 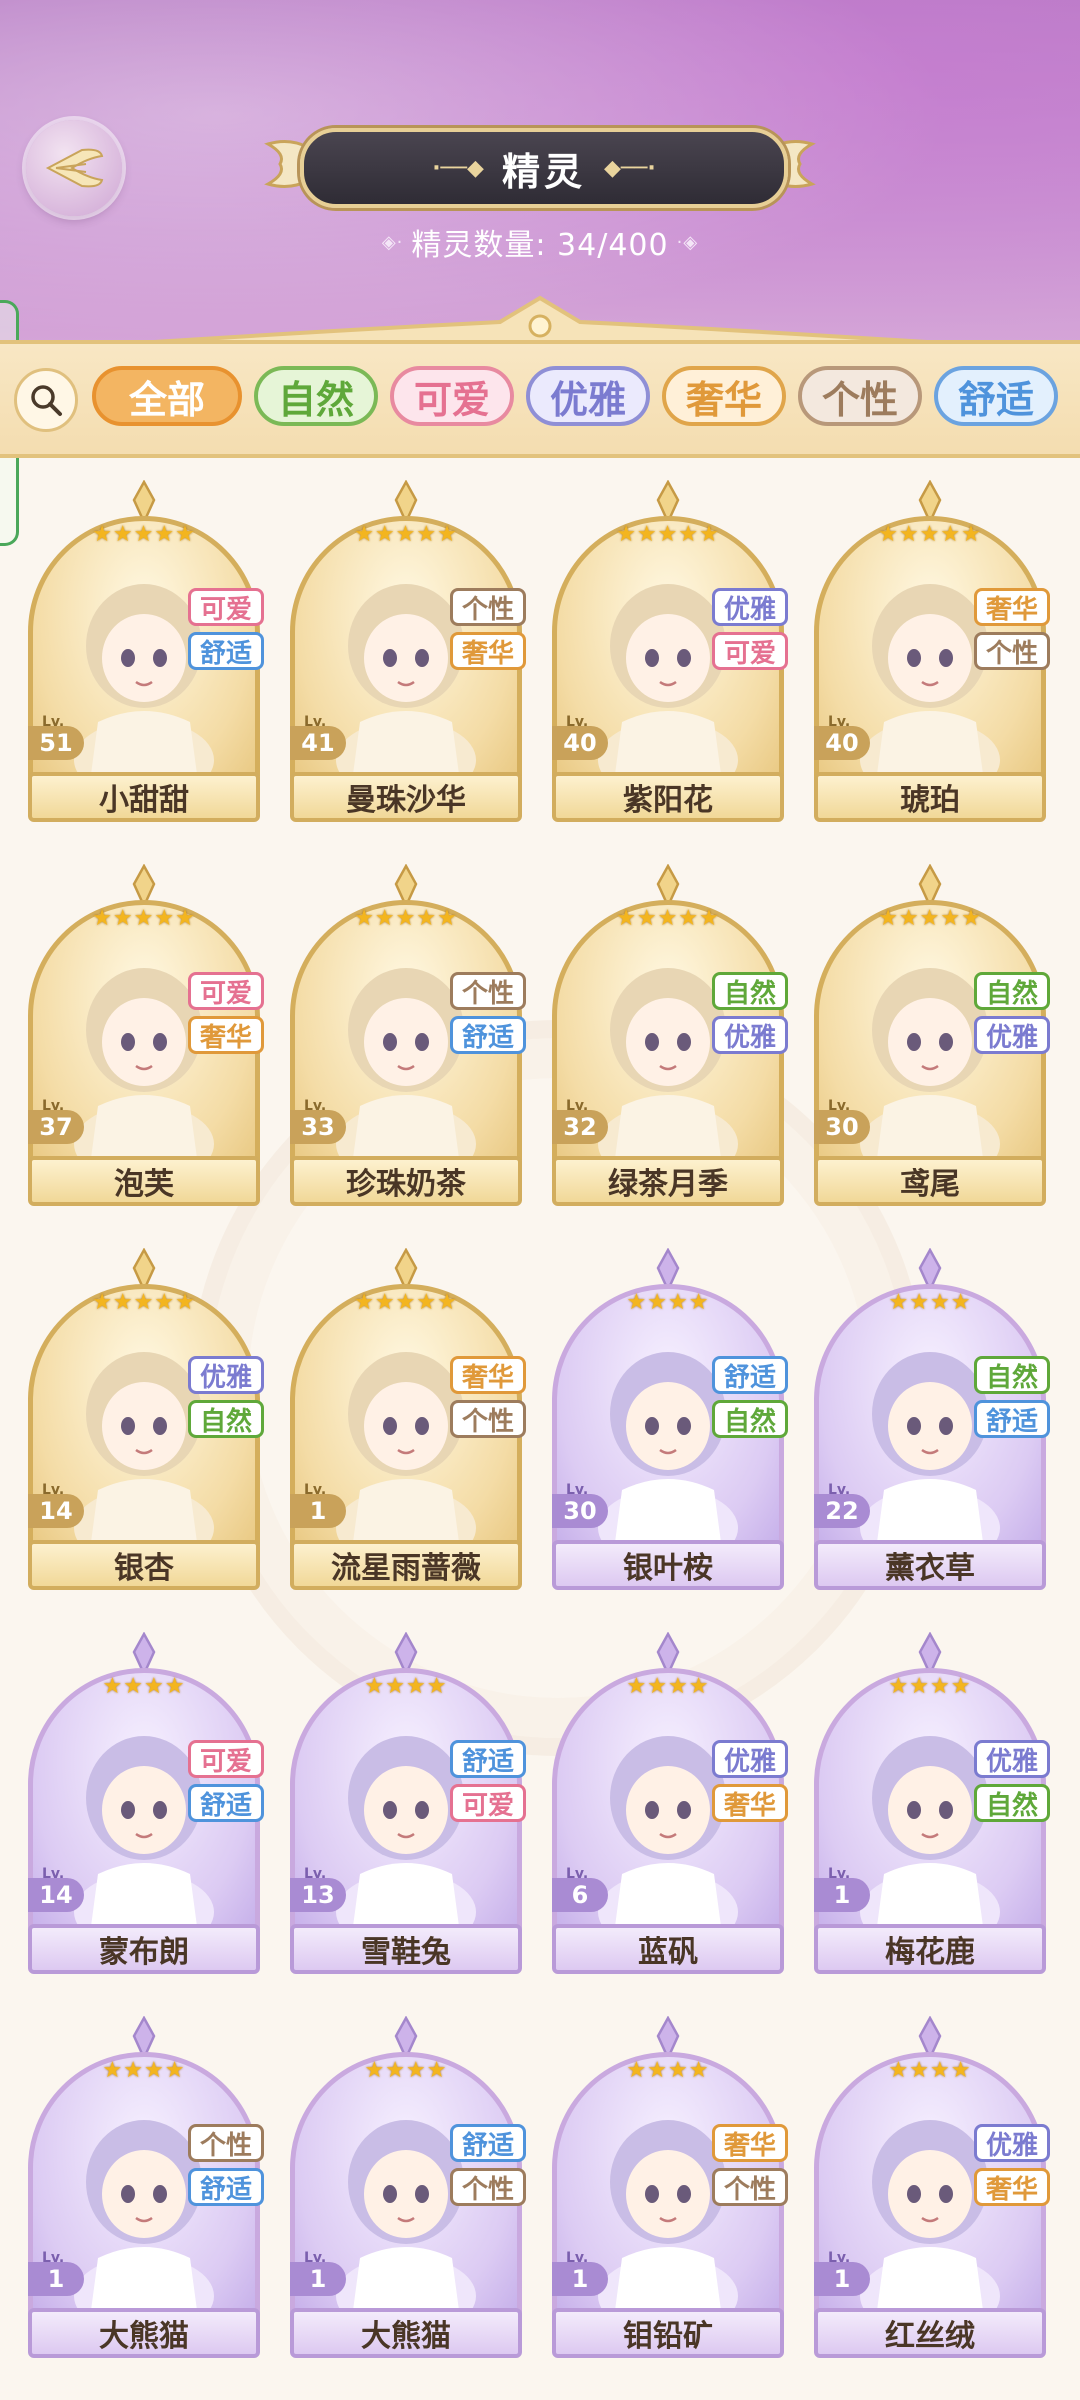 I want to click on spirit-card: ★★★★★ 奢华 个性 Lv. 1 流星雨蔷薇, so click(x=408, y=1419).